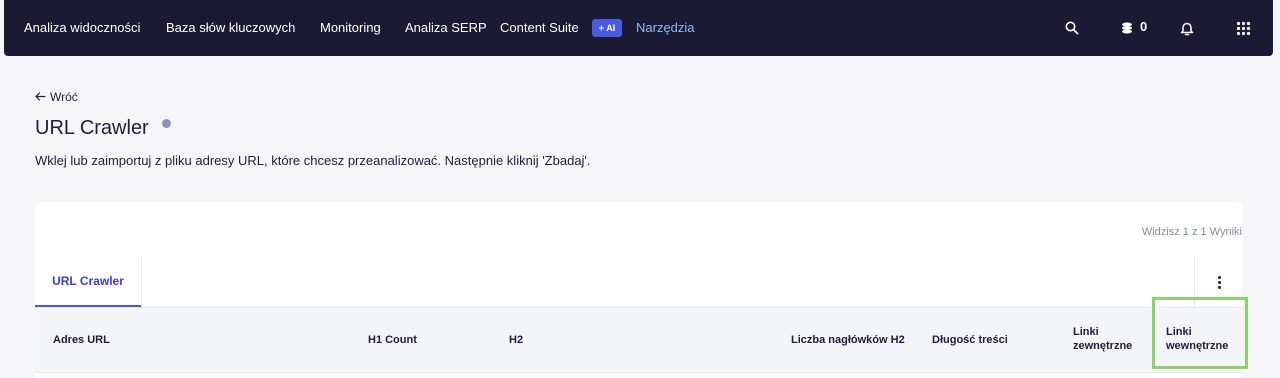 The width and height of the screenshot is (1280, 378). Describe the element at coordinates (1160, 232) in the screenshot. I see `results-prefix: Widzisz` at that location.